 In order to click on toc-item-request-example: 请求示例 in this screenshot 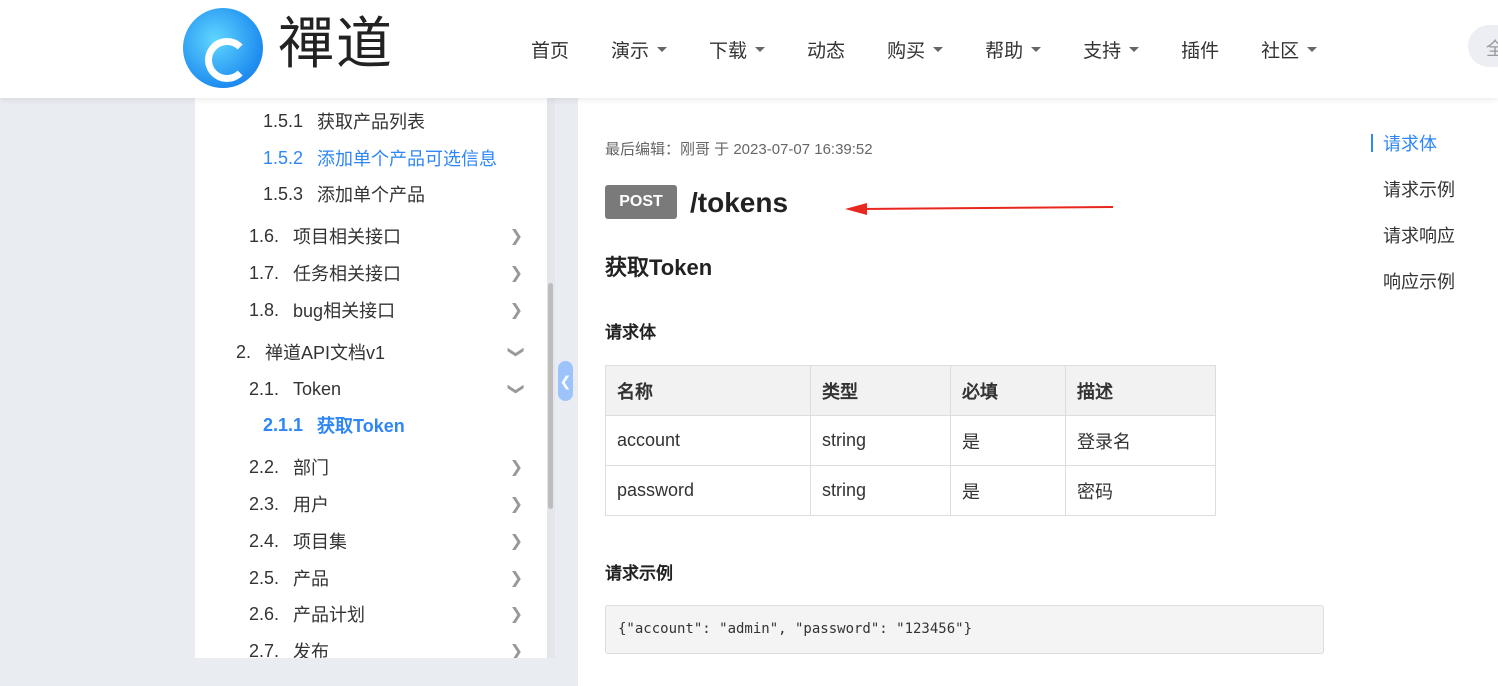, I will do `click(1413, 199)`.